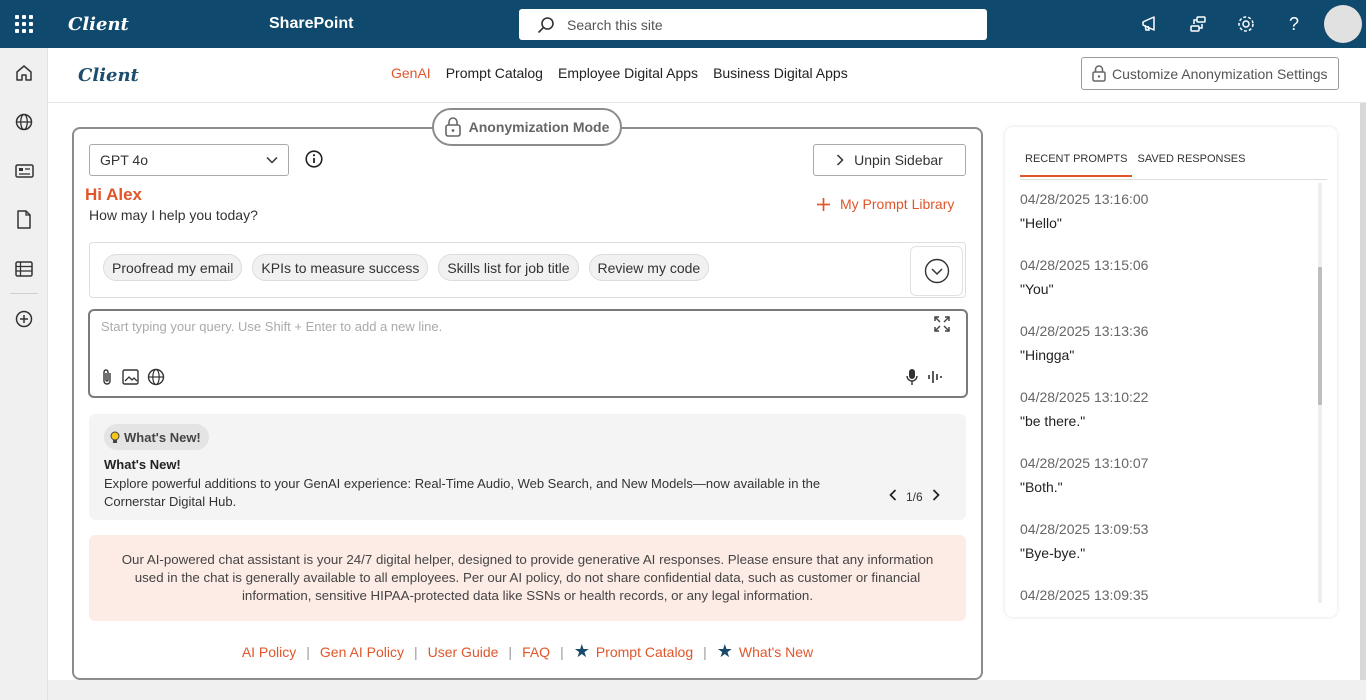  I want to click on attach-icon, so click(107, 379).